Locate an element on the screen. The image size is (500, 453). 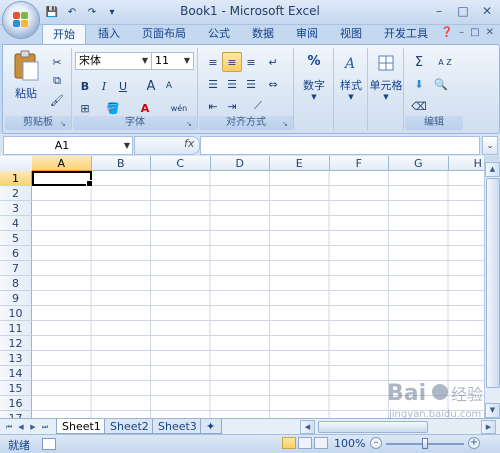
formula-input is located at coordinates (340, 145).